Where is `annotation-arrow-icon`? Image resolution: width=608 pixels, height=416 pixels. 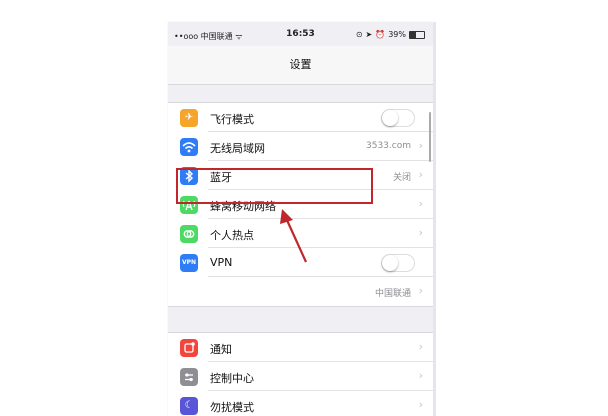
annotation-arrow-icon is located at coordinates (294, 236).